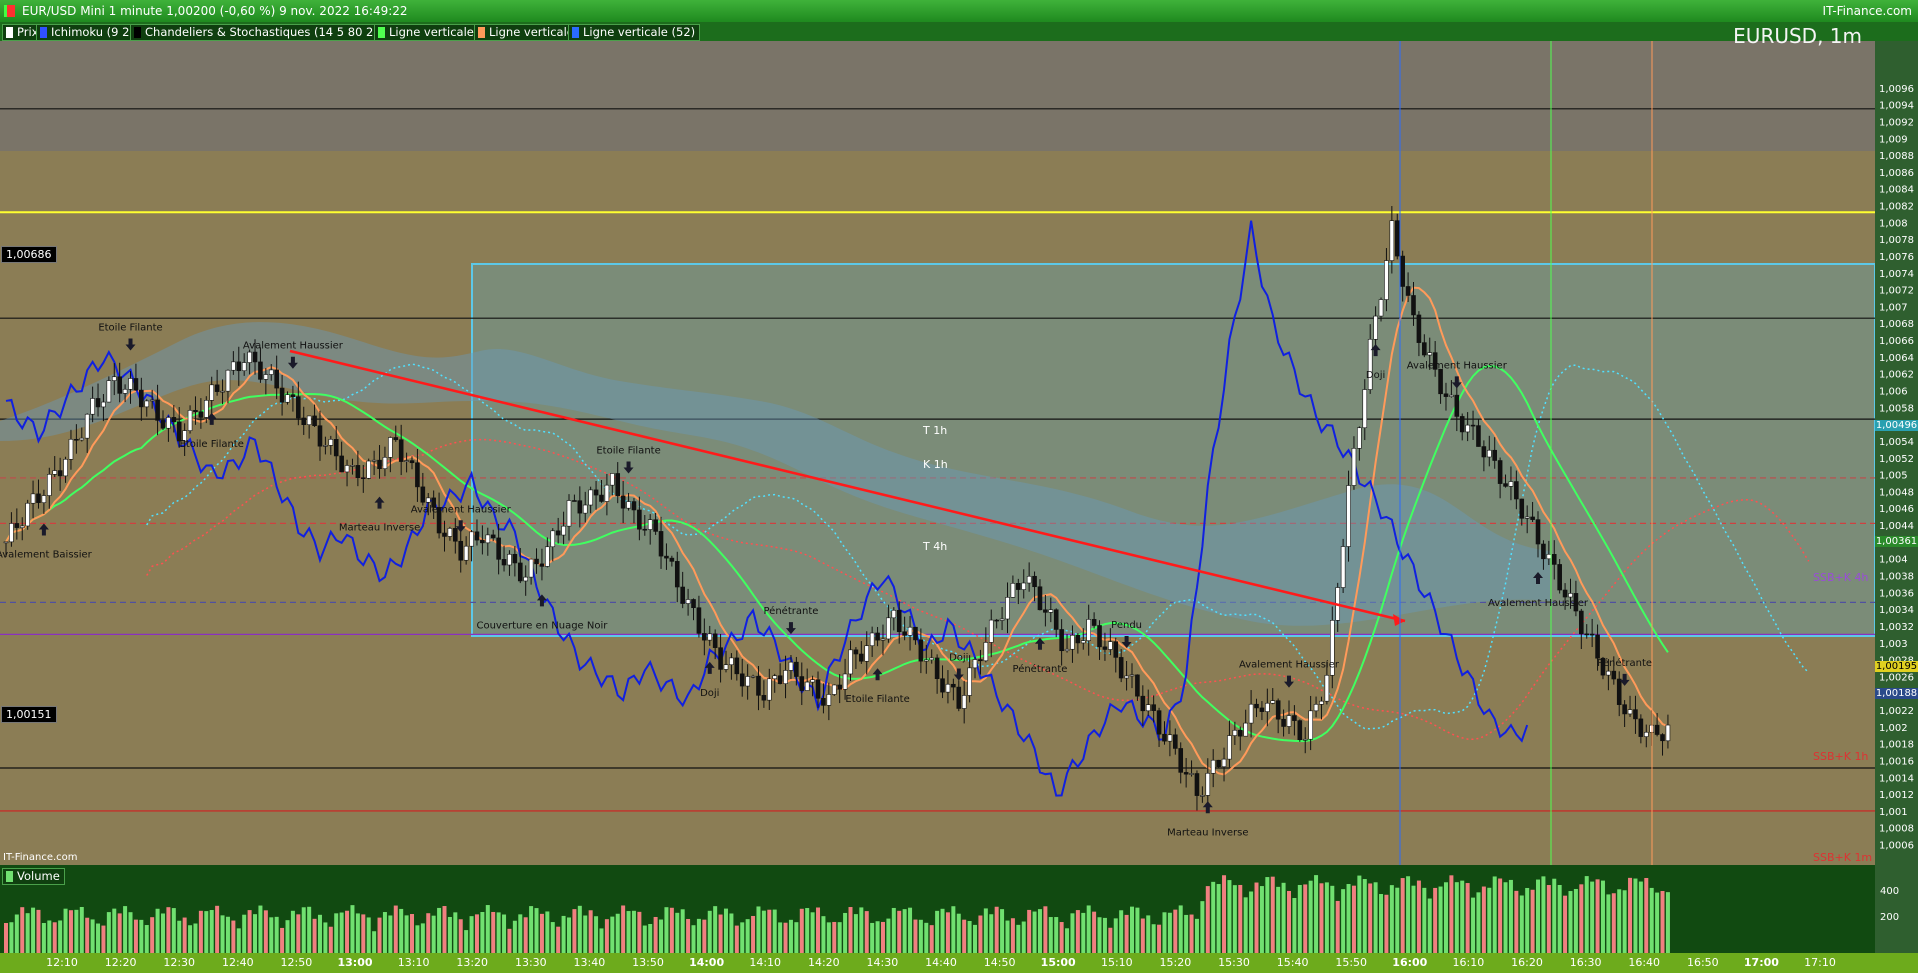 Image resolution: width=1918 pixels, height=973 pixels. Describe the element at coordinates (296, 962) in the screenshot. I see `time-axis-tick: 12:50` at that location.